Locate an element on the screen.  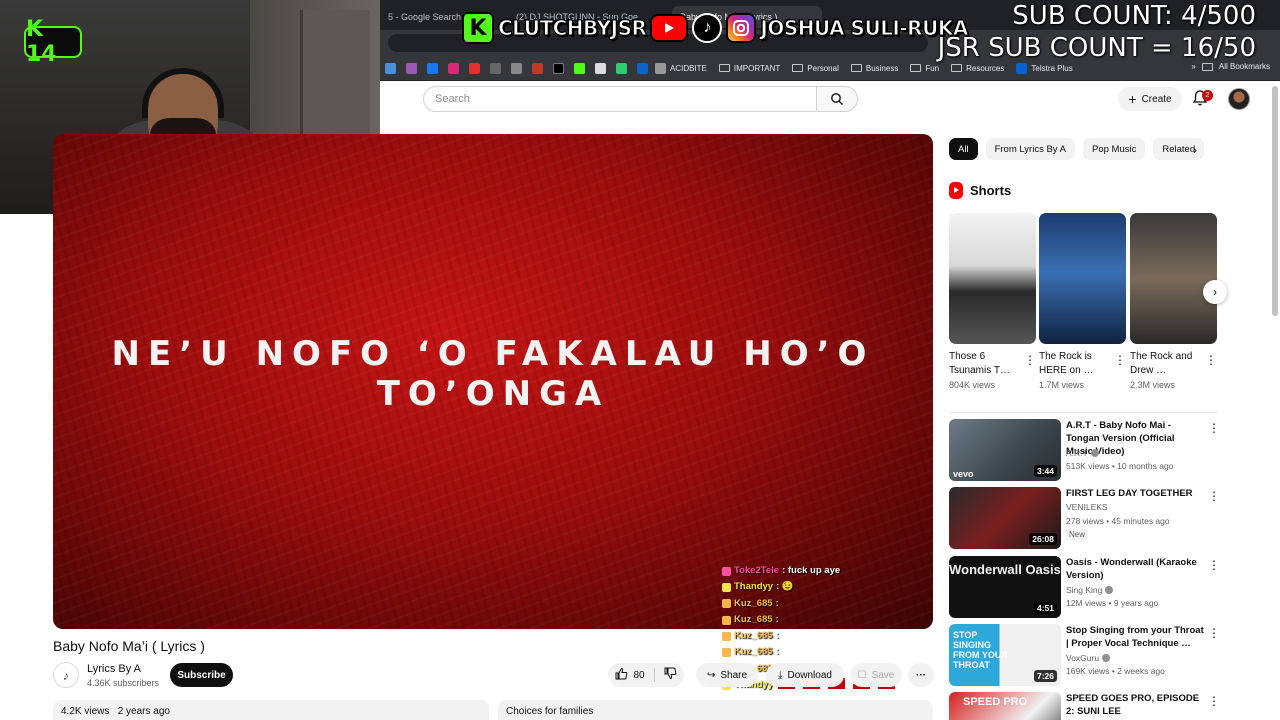
create-label: Create is located at coordinates (1156, 99).